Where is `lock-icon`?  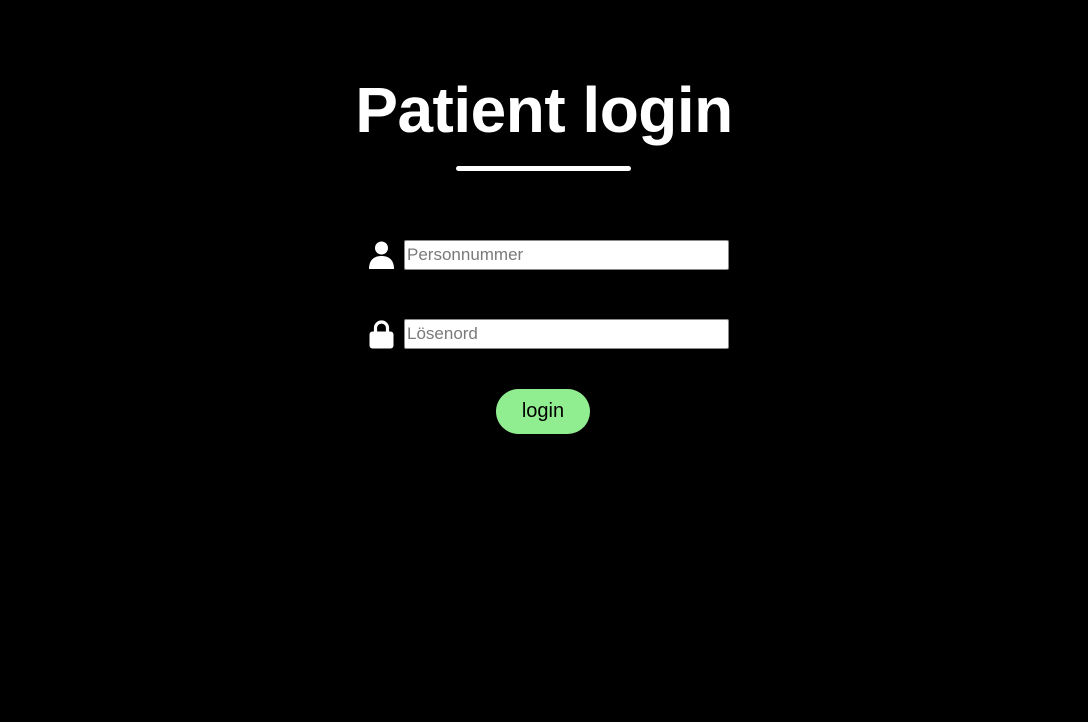
lock-icon is located at coordinates (381, 334).